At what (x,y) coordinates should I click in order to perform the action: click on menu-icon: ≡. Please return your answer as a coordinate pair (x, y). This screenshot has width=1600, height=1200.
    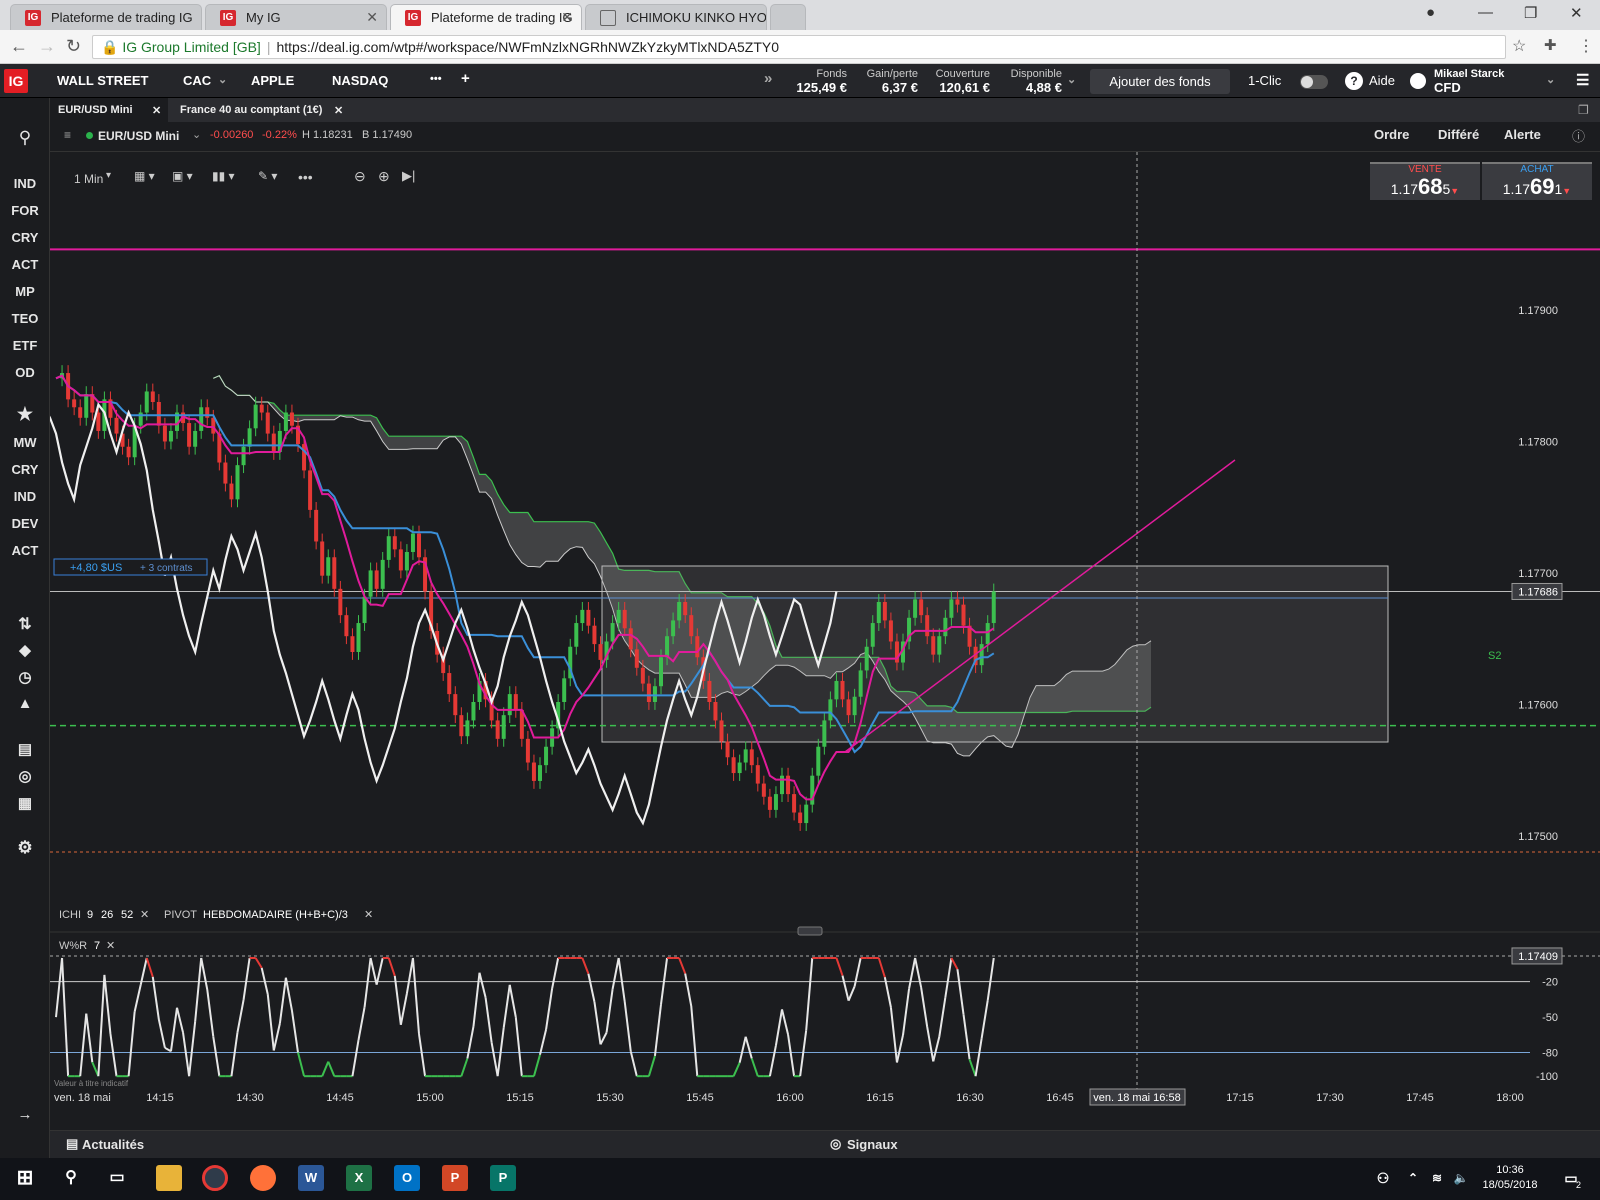
    Looking at the image, I should click on (67, 135).